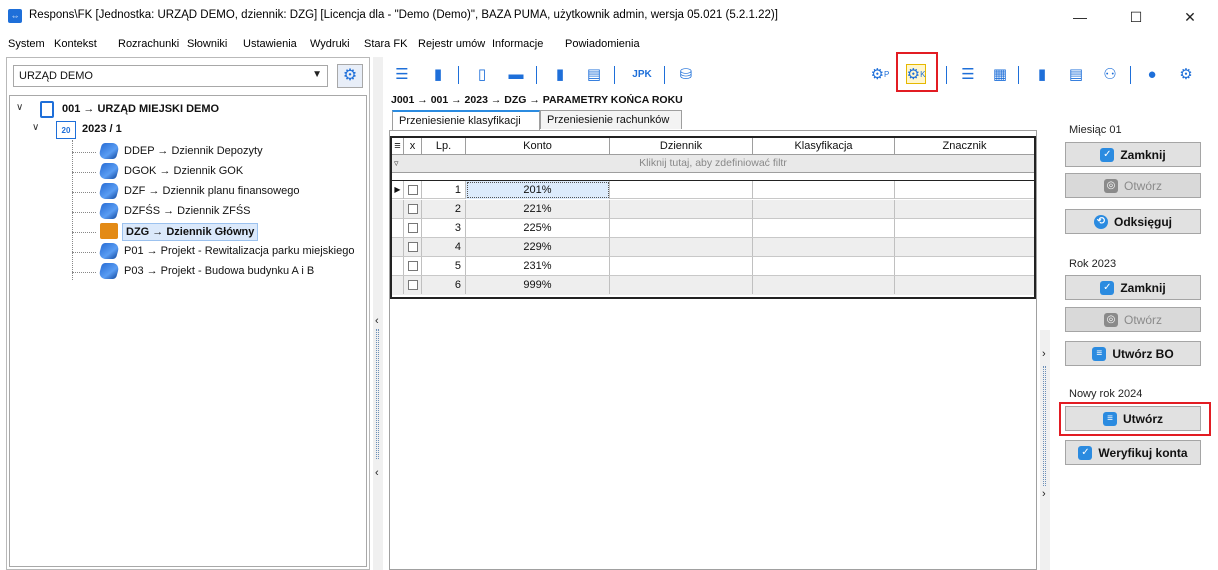 This screenshot has width=1218, height=570. What do you see at coordinates (538, 247) in the screenshot?
I see `cell-konto: 229%` at bounding box center [538, 247].